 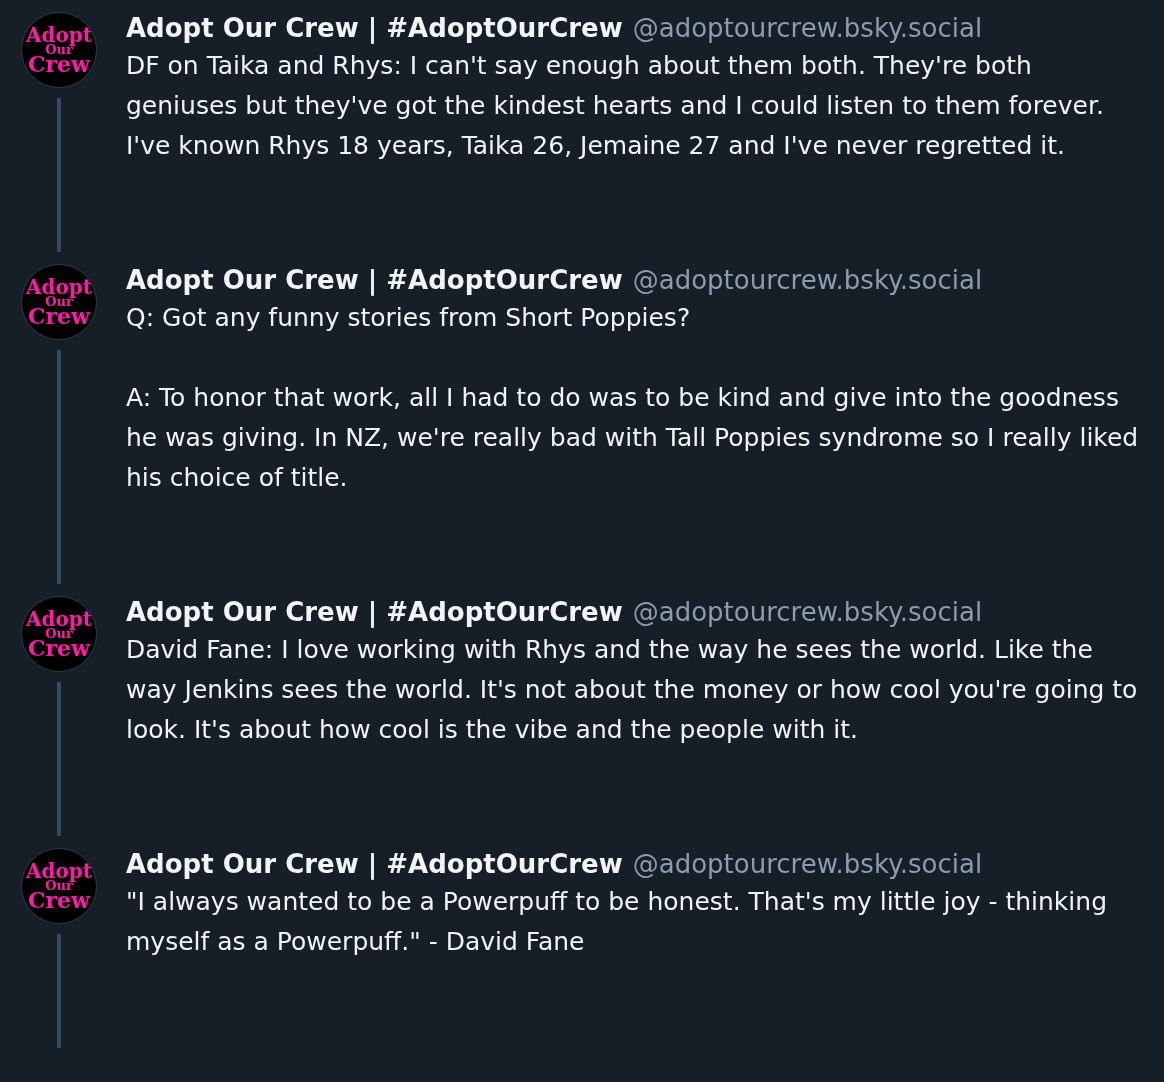 I want to click on post-text: David Fane: I love working with Rhys and the way he sees the world. Like the way Jenkins sees the world. It's not about the money or how cool you're going to look. It's about how cool is the vibe and the people with it., so click(x=632, y=690).